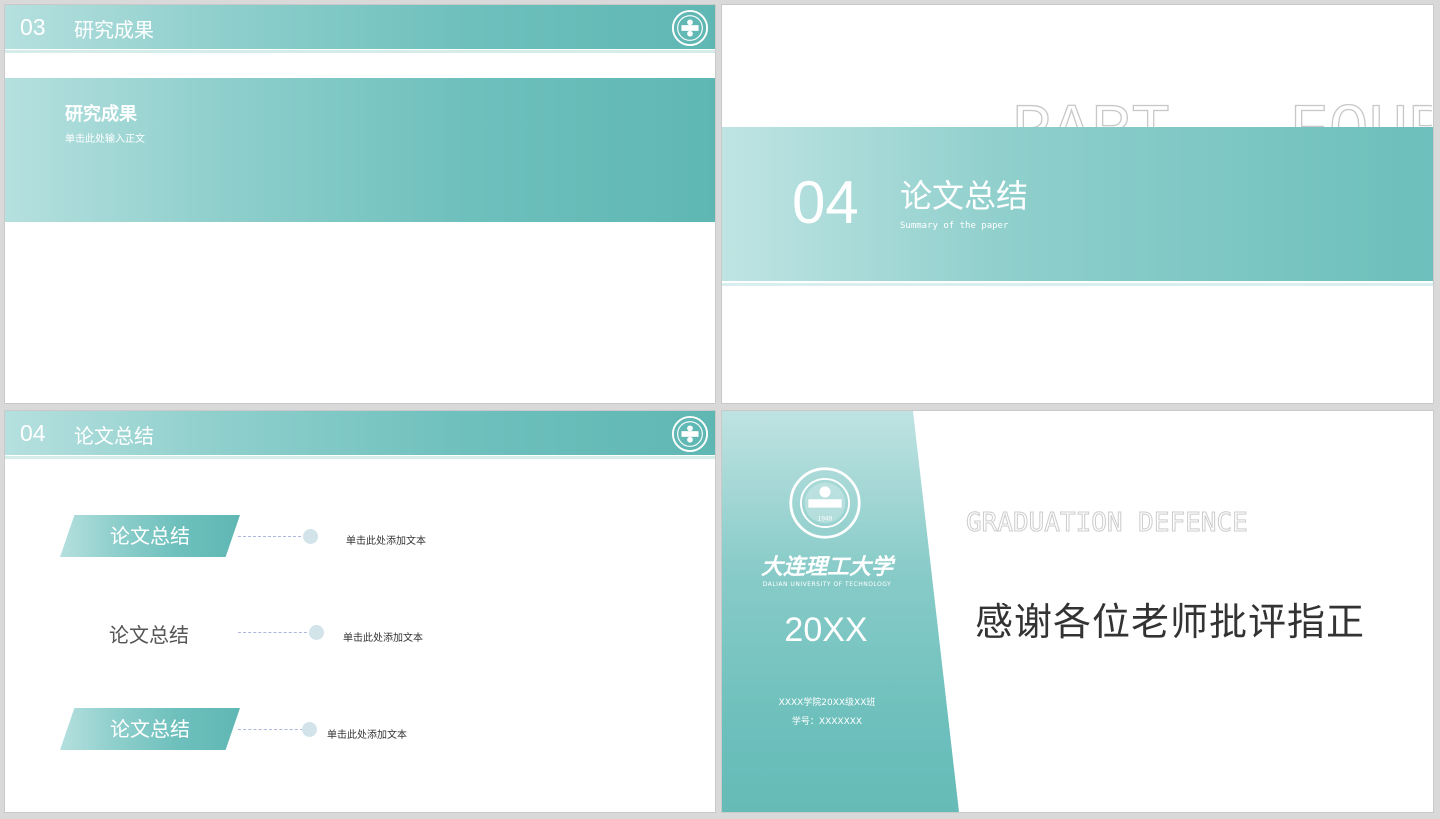 The image size is (1440, 819). Describe the element at coordinates (33, 433) in the screenshot. I see `header-number: 04` at that location.